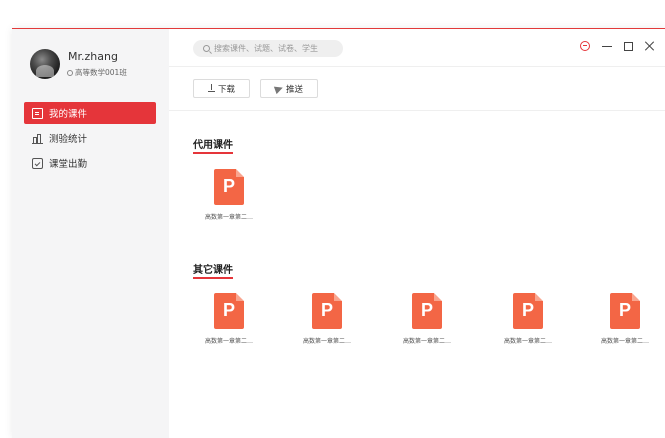  Describe the element at coordinates (211, 88) in the screenshot. I see `download-icon` at that location.